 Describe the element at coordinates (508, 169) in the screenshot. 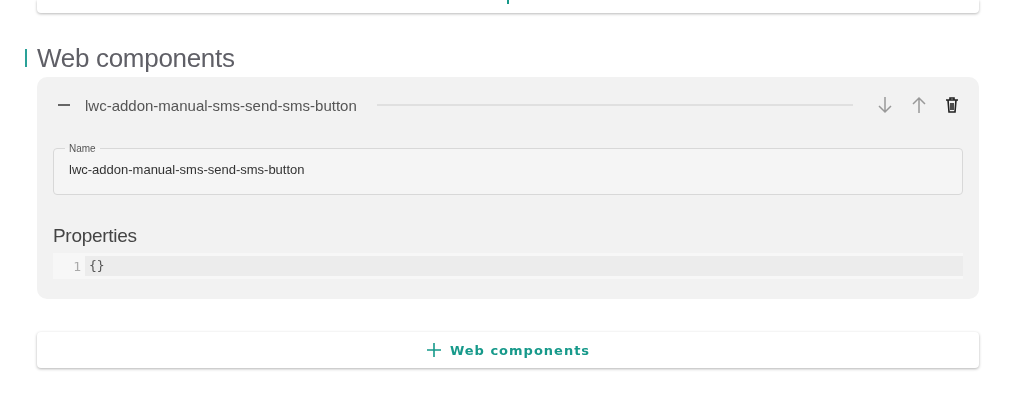

I see `name-field: Name lwc-addon-manual-sms-send-sms-button` at that location.